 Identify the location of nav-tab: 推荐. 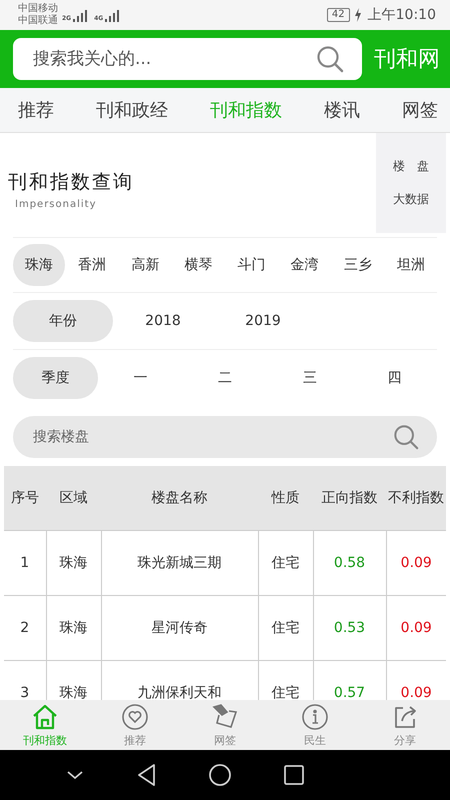
(36, 110).